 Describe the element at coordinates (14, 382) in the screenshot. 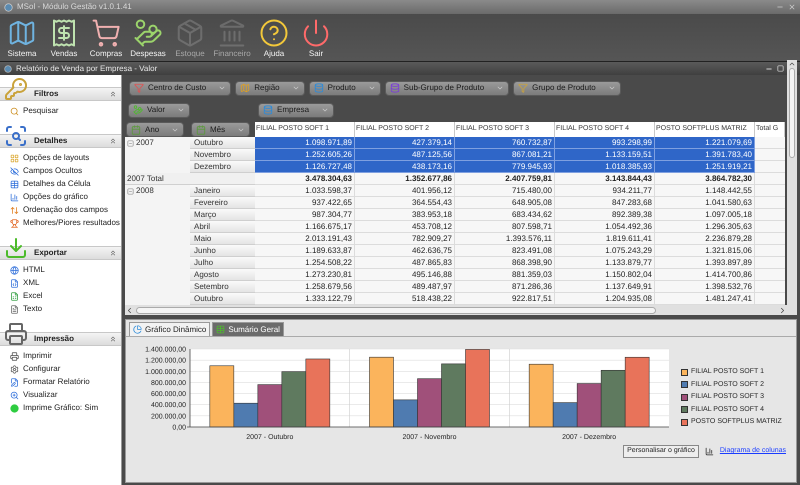

I see `format-icon` at that location.